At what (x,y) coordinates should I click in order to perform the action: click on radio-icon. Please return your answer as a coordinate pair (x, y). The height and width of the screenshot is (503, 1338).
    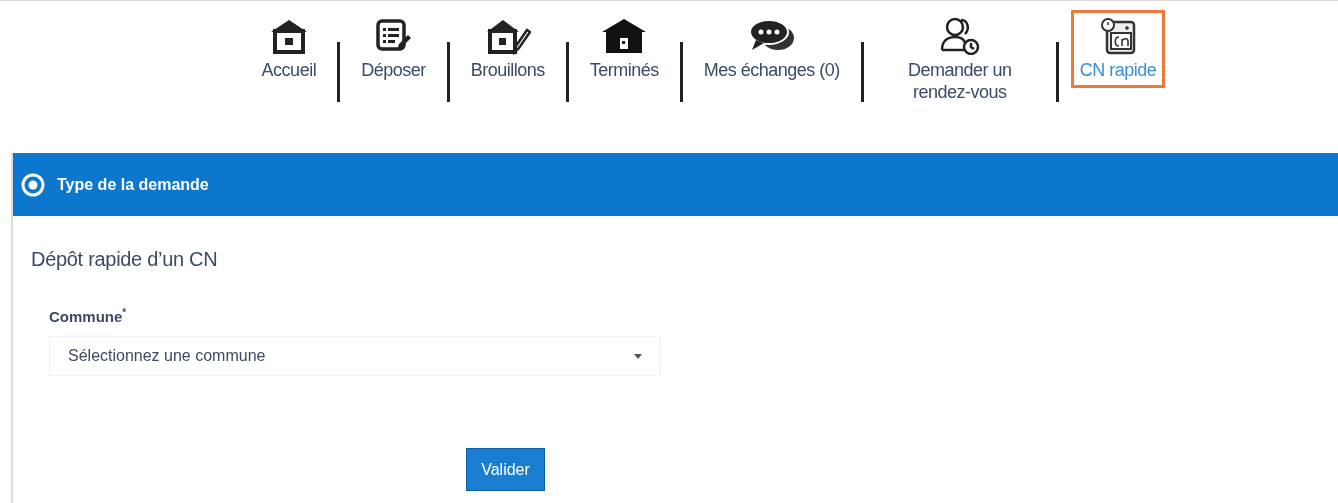
    Looking at the image, I should click on (33, 184).